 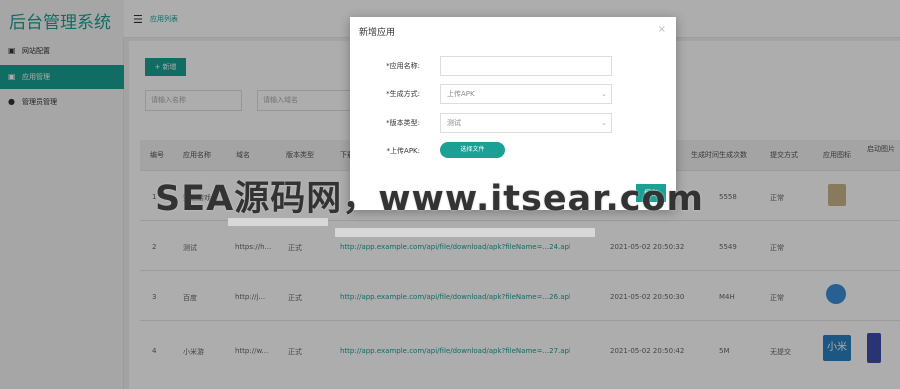 What do you see at coordinates (403, 94) in the screenshot?
I see `field-label: *生成方式:` at bounding box center [403, 94].